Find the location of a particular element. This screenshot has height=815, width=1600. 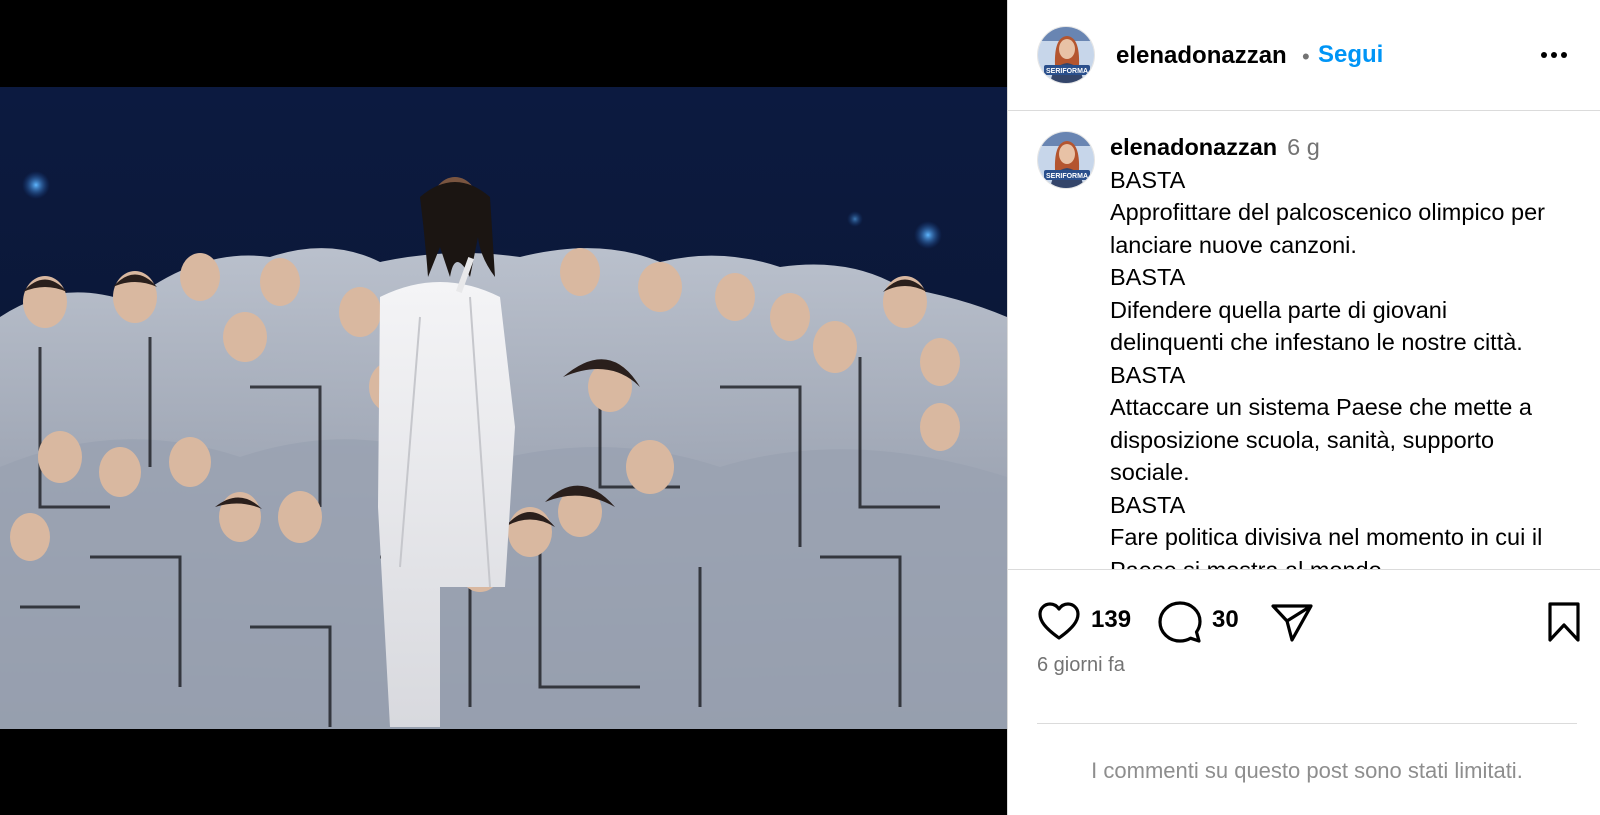

save-button is located at coordinates (1564, 622).